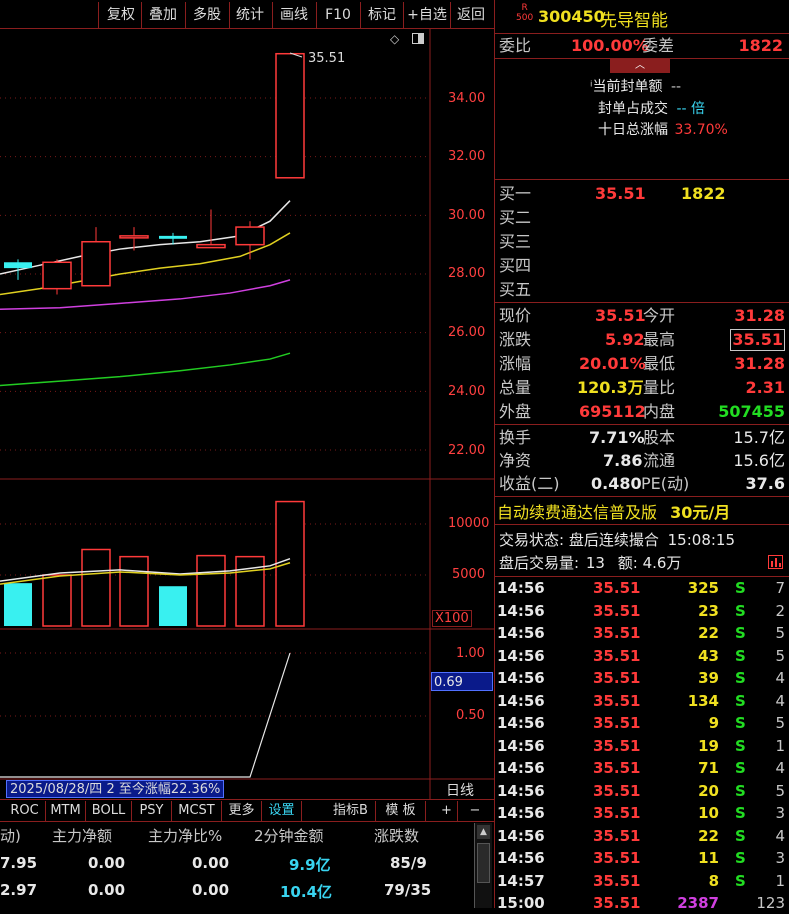 Image resolution: width=789 pixels, height=914 pixels. I want to click on period-label: 日线, so click(460, 790).